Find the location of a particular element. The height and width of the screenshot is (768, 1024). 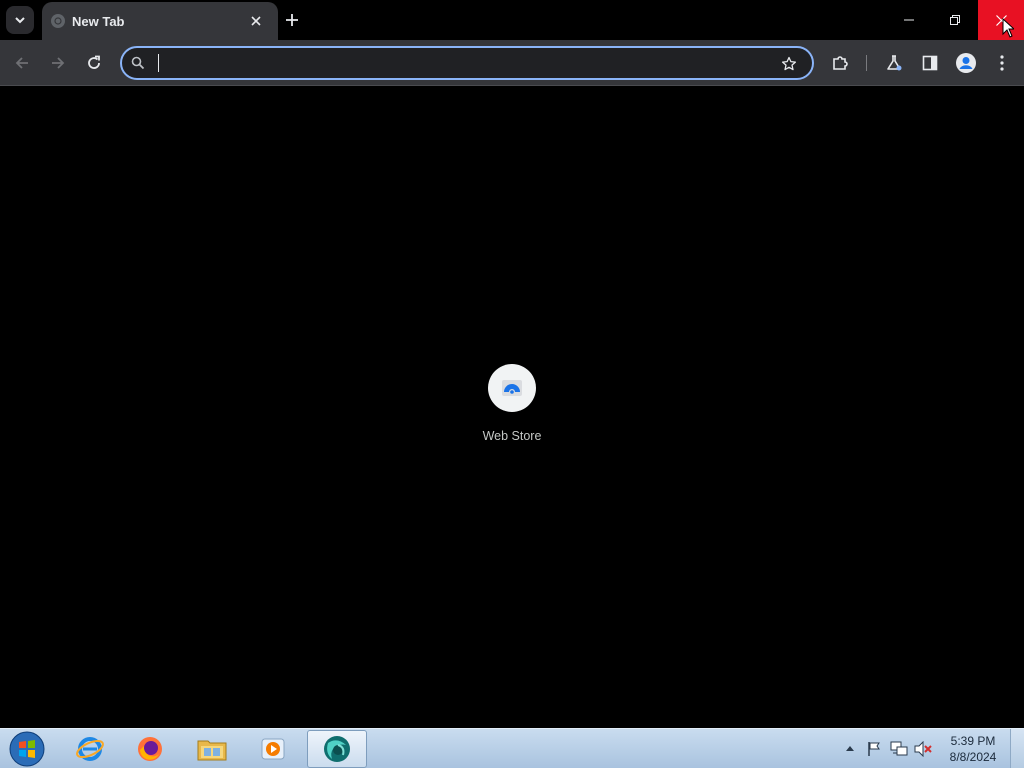

media-player-icon is located at coordinates (273, 749).